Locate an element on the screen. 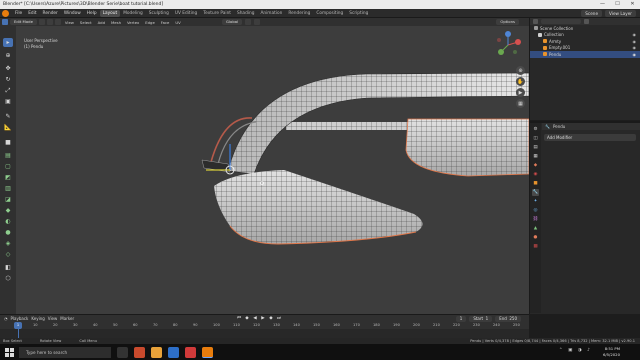 This screenshot has height=360, width=640. texture-tab-icon: ▩ is located at coordinates (535, 246).